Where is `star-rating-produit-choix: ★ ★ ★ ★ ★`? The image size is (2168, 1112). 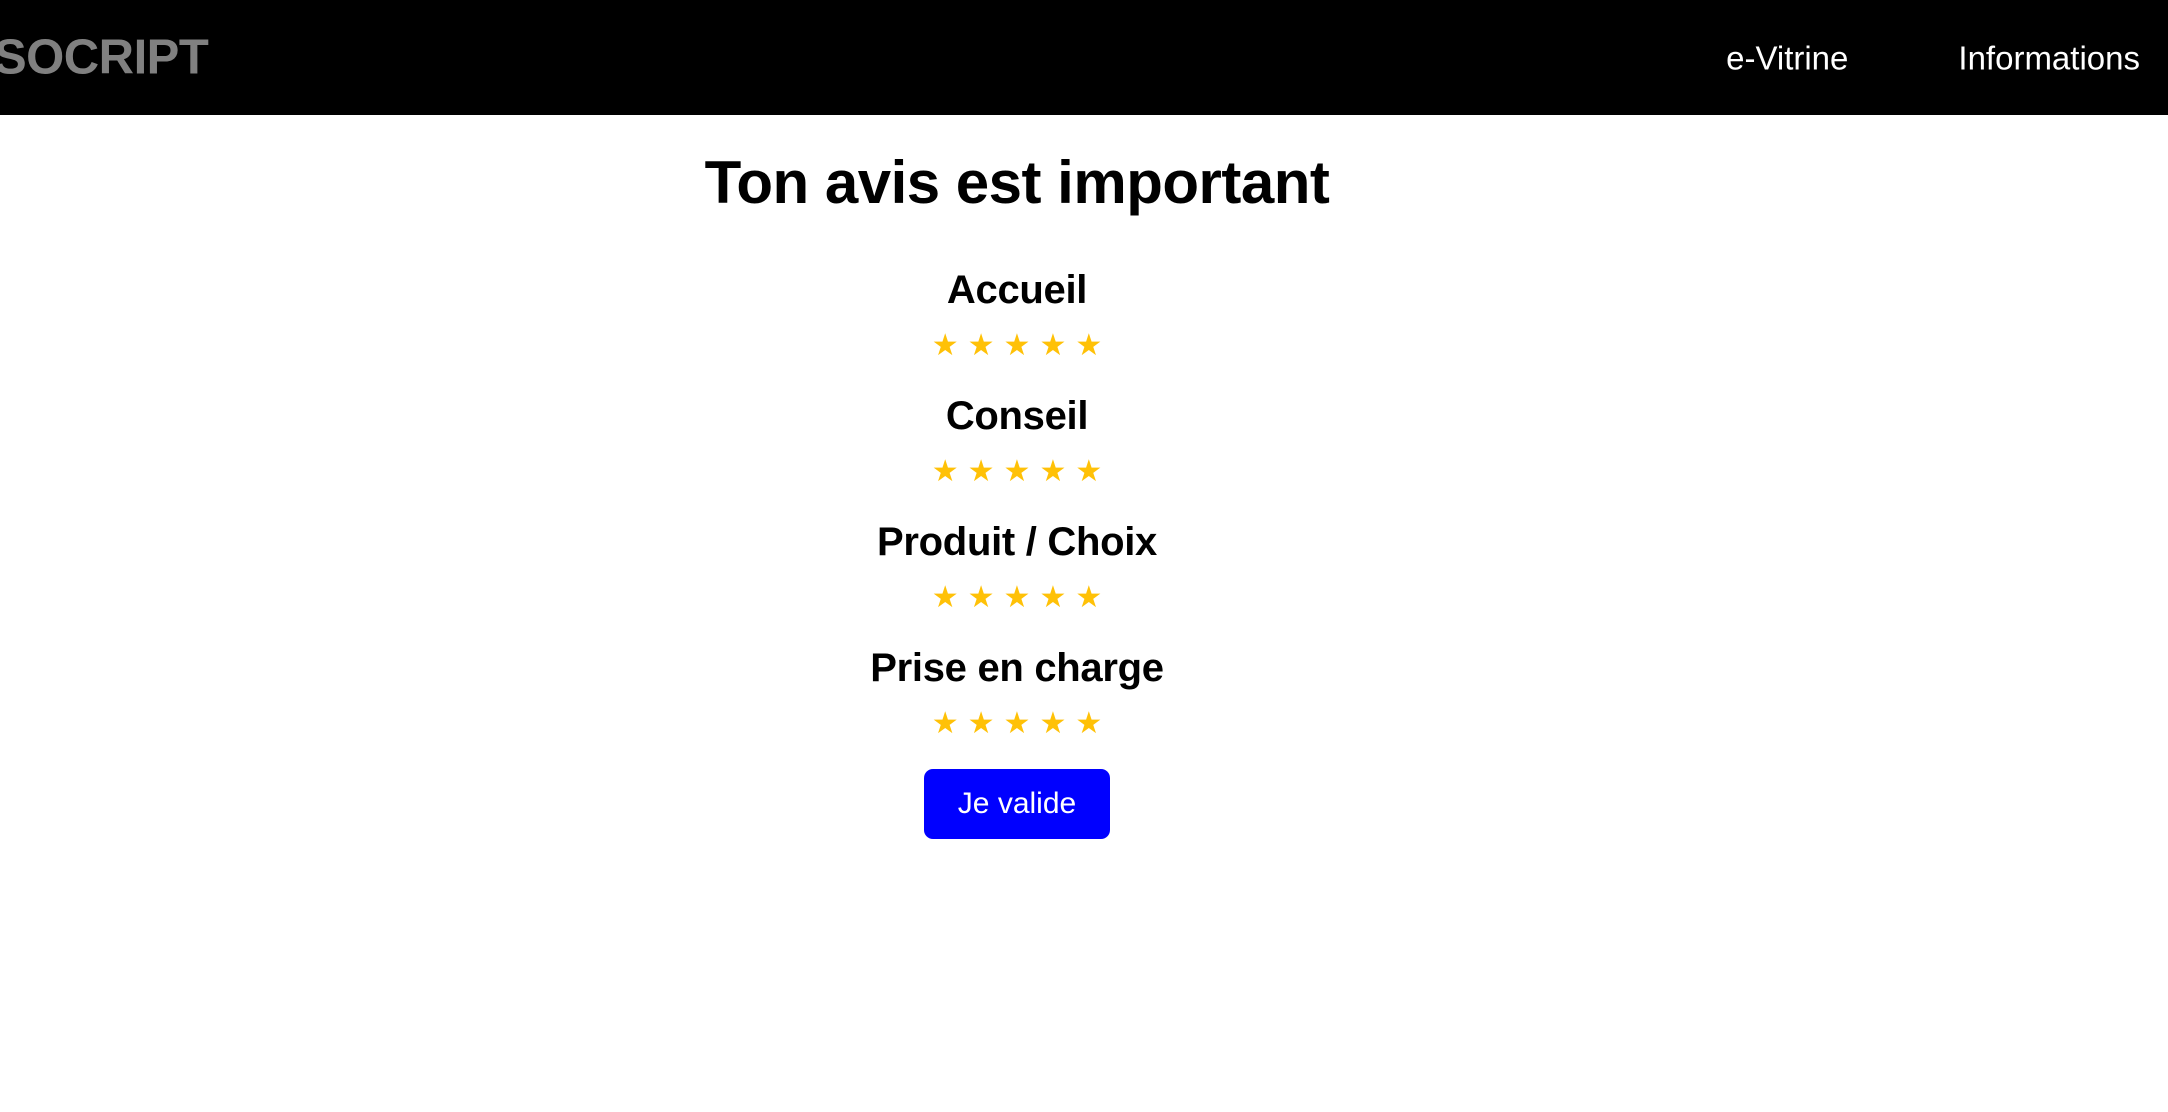
star-rating-produit-choix: ★ ★ ★ ★ ★ is located at coordinates (1017, 598).